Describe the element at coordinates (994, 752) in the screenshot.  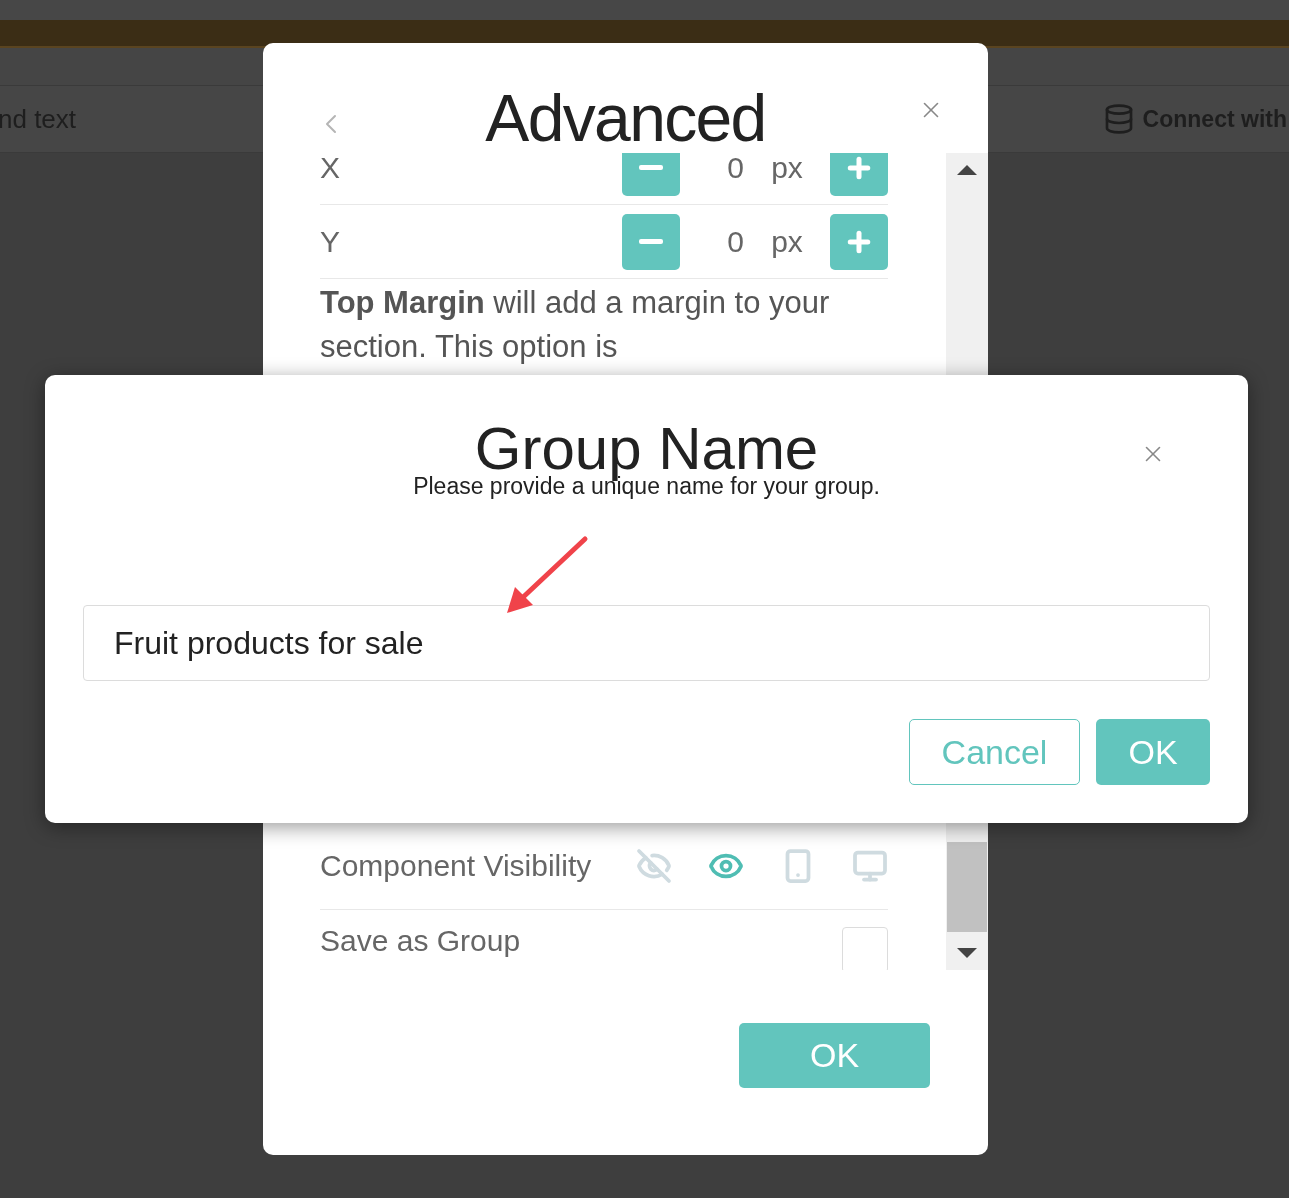
I see `cancel-button: Cancel` at that location.